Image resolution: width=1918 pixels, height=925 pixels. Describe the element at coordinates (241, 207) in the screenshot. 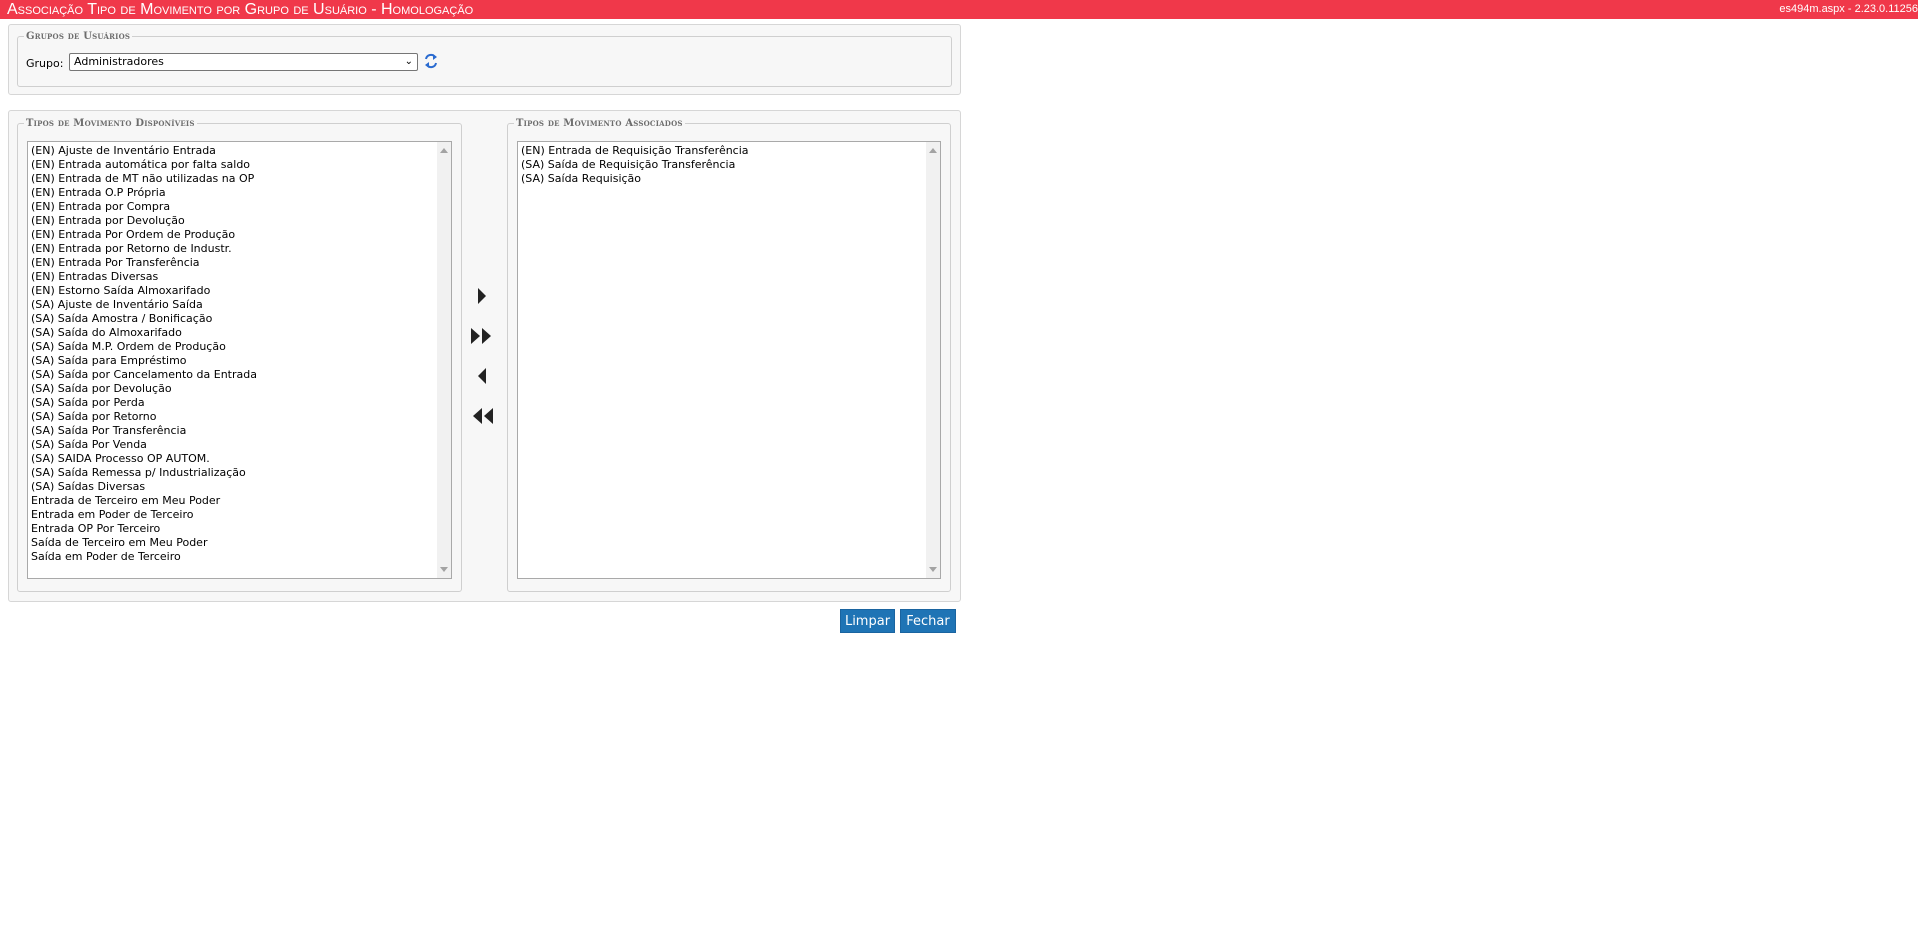

I see `list-item: (EN) Entrada por Compra` at that location.